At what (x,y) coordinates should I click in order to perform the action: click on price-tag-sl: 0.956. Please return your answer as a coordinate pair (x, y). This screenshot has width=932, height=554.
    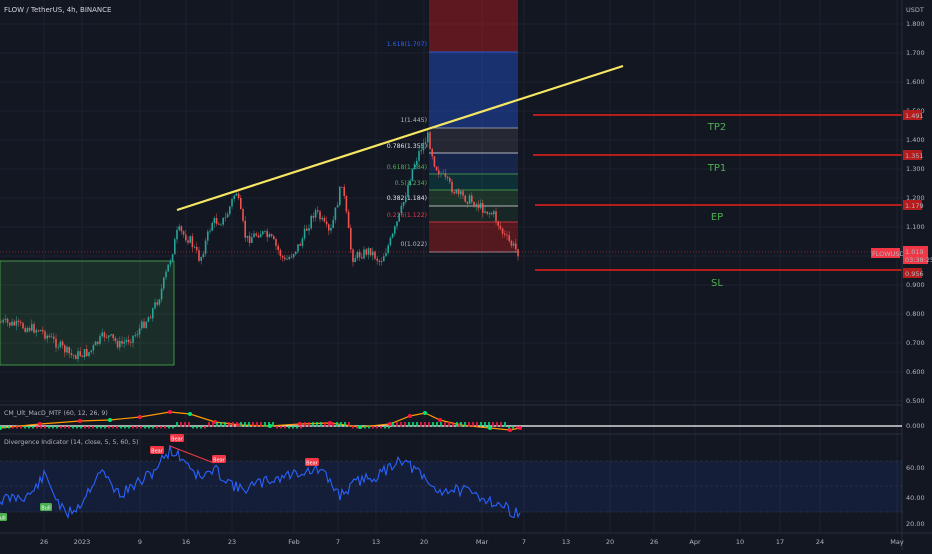
    Looking at the image, I should click on (913, 273).